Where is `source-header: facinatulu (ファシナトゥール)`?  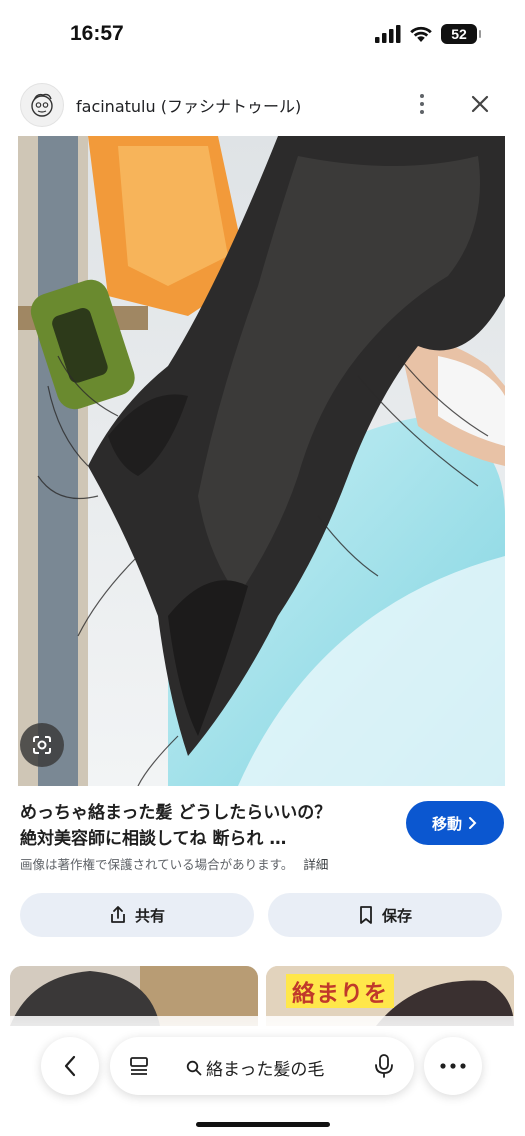 source-header: facinatulu (ファシナトゥール) is located at coordinates (262, 105).